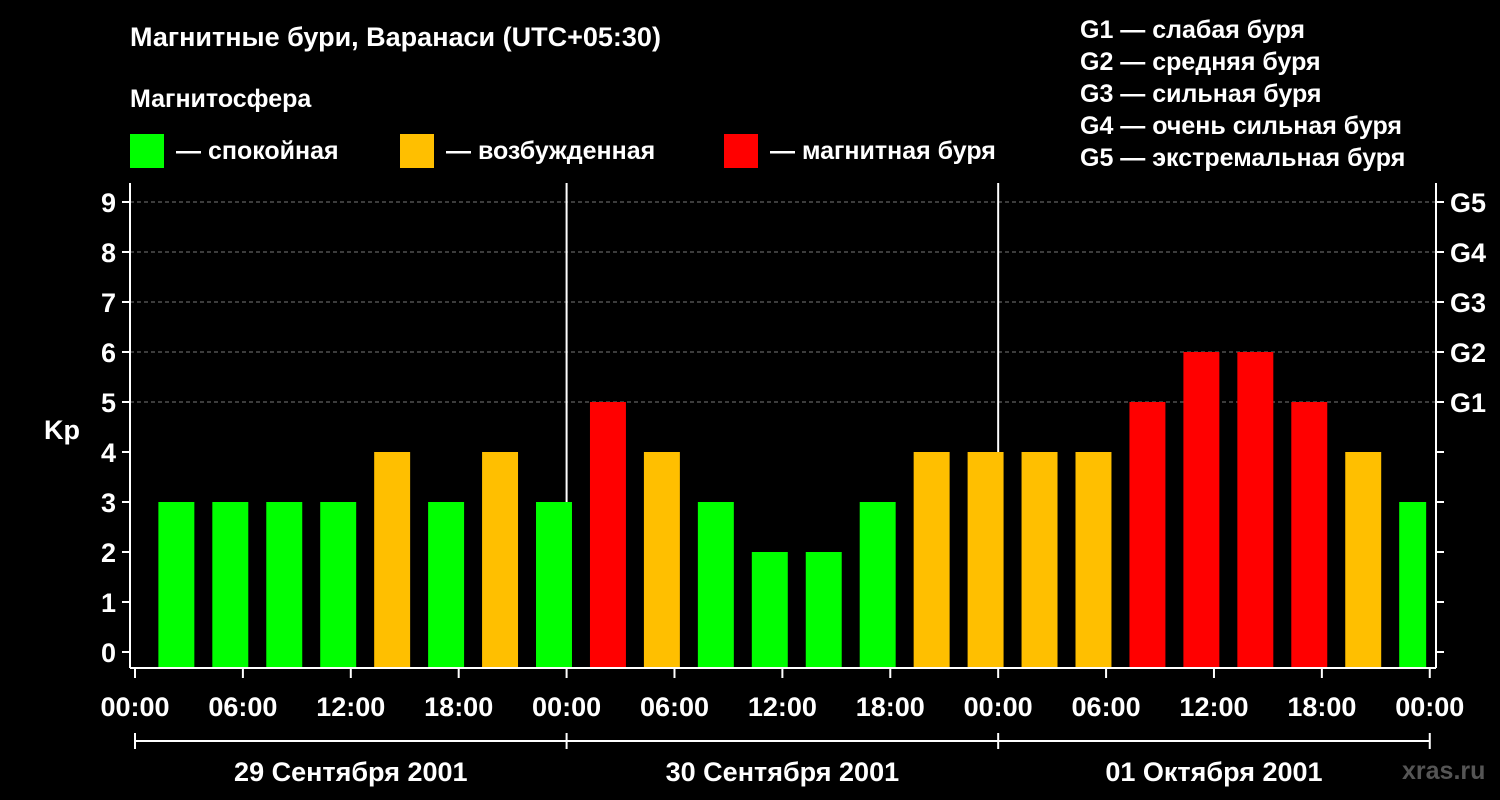 The height and width of the screenshot is (800, 1500). I want to click on day-label: 30 Сентября 2001, so click(782, 772).